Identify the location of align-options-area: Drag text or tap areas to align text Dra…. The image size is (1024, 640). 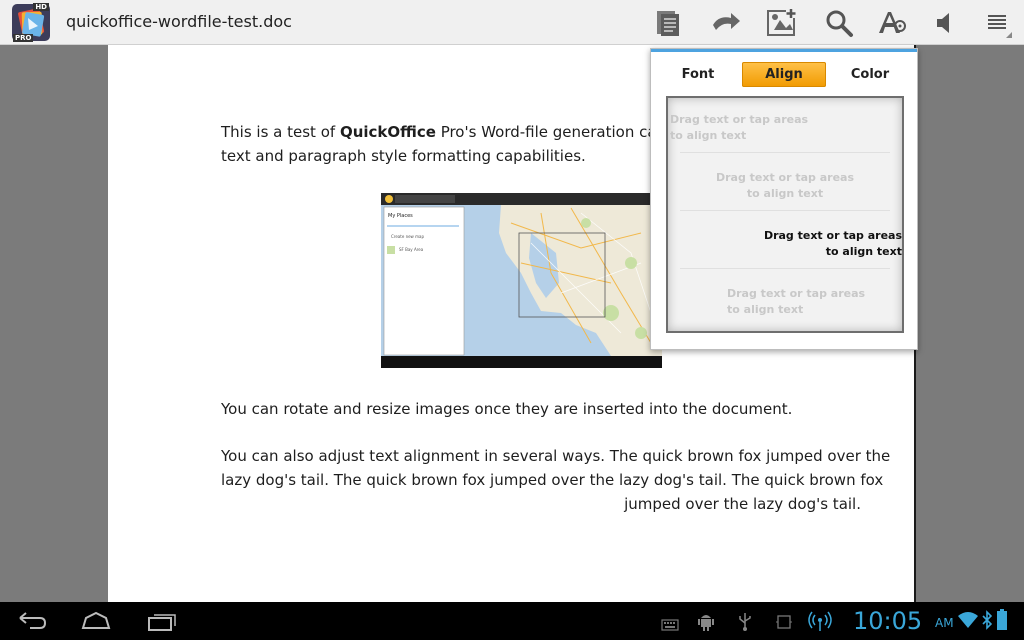
(785, 214).